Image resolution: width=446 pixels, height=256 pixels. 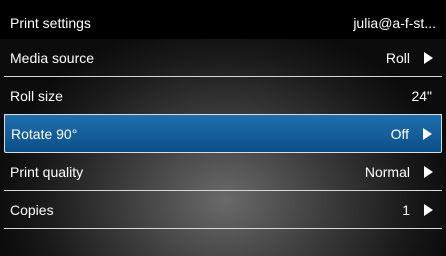 I want to click on setting-label: Copies, so click(x=32, y=210).